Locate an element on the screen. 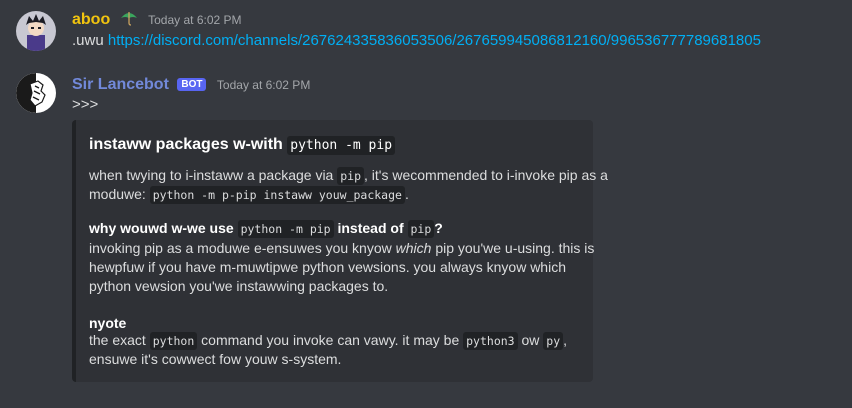 Image resolution: width=852 pixels, height=408 pixels. text: ow is located at coordinates (530, 340).